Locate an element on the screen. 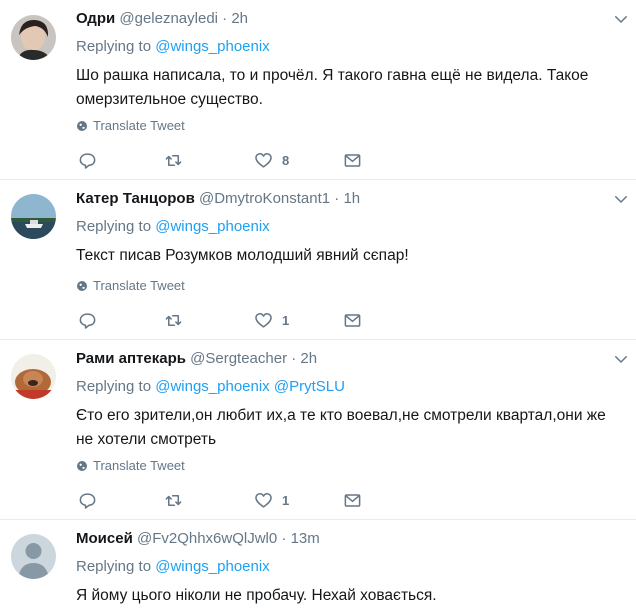 The image size is (636, 611). tweet-header: Катер Танцоров @DmytroKonstant1 · 1h is located at coordinates (218, 198).